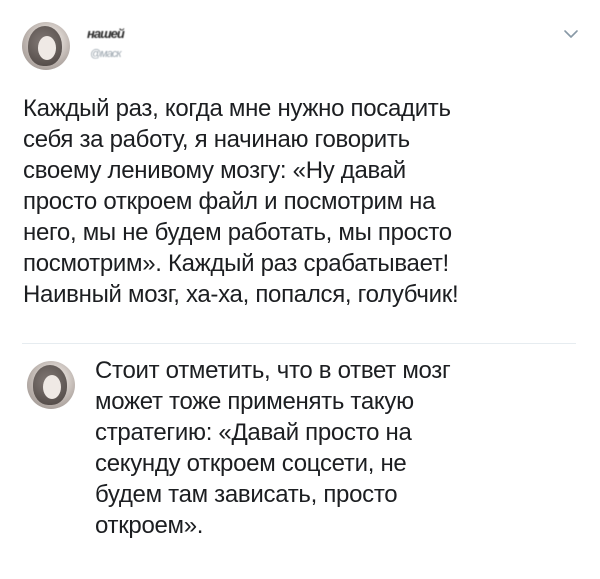 The image size is (600, 579). Describe the element at coordinates (299, 343) in the screenshot. I see `divider` at that location.